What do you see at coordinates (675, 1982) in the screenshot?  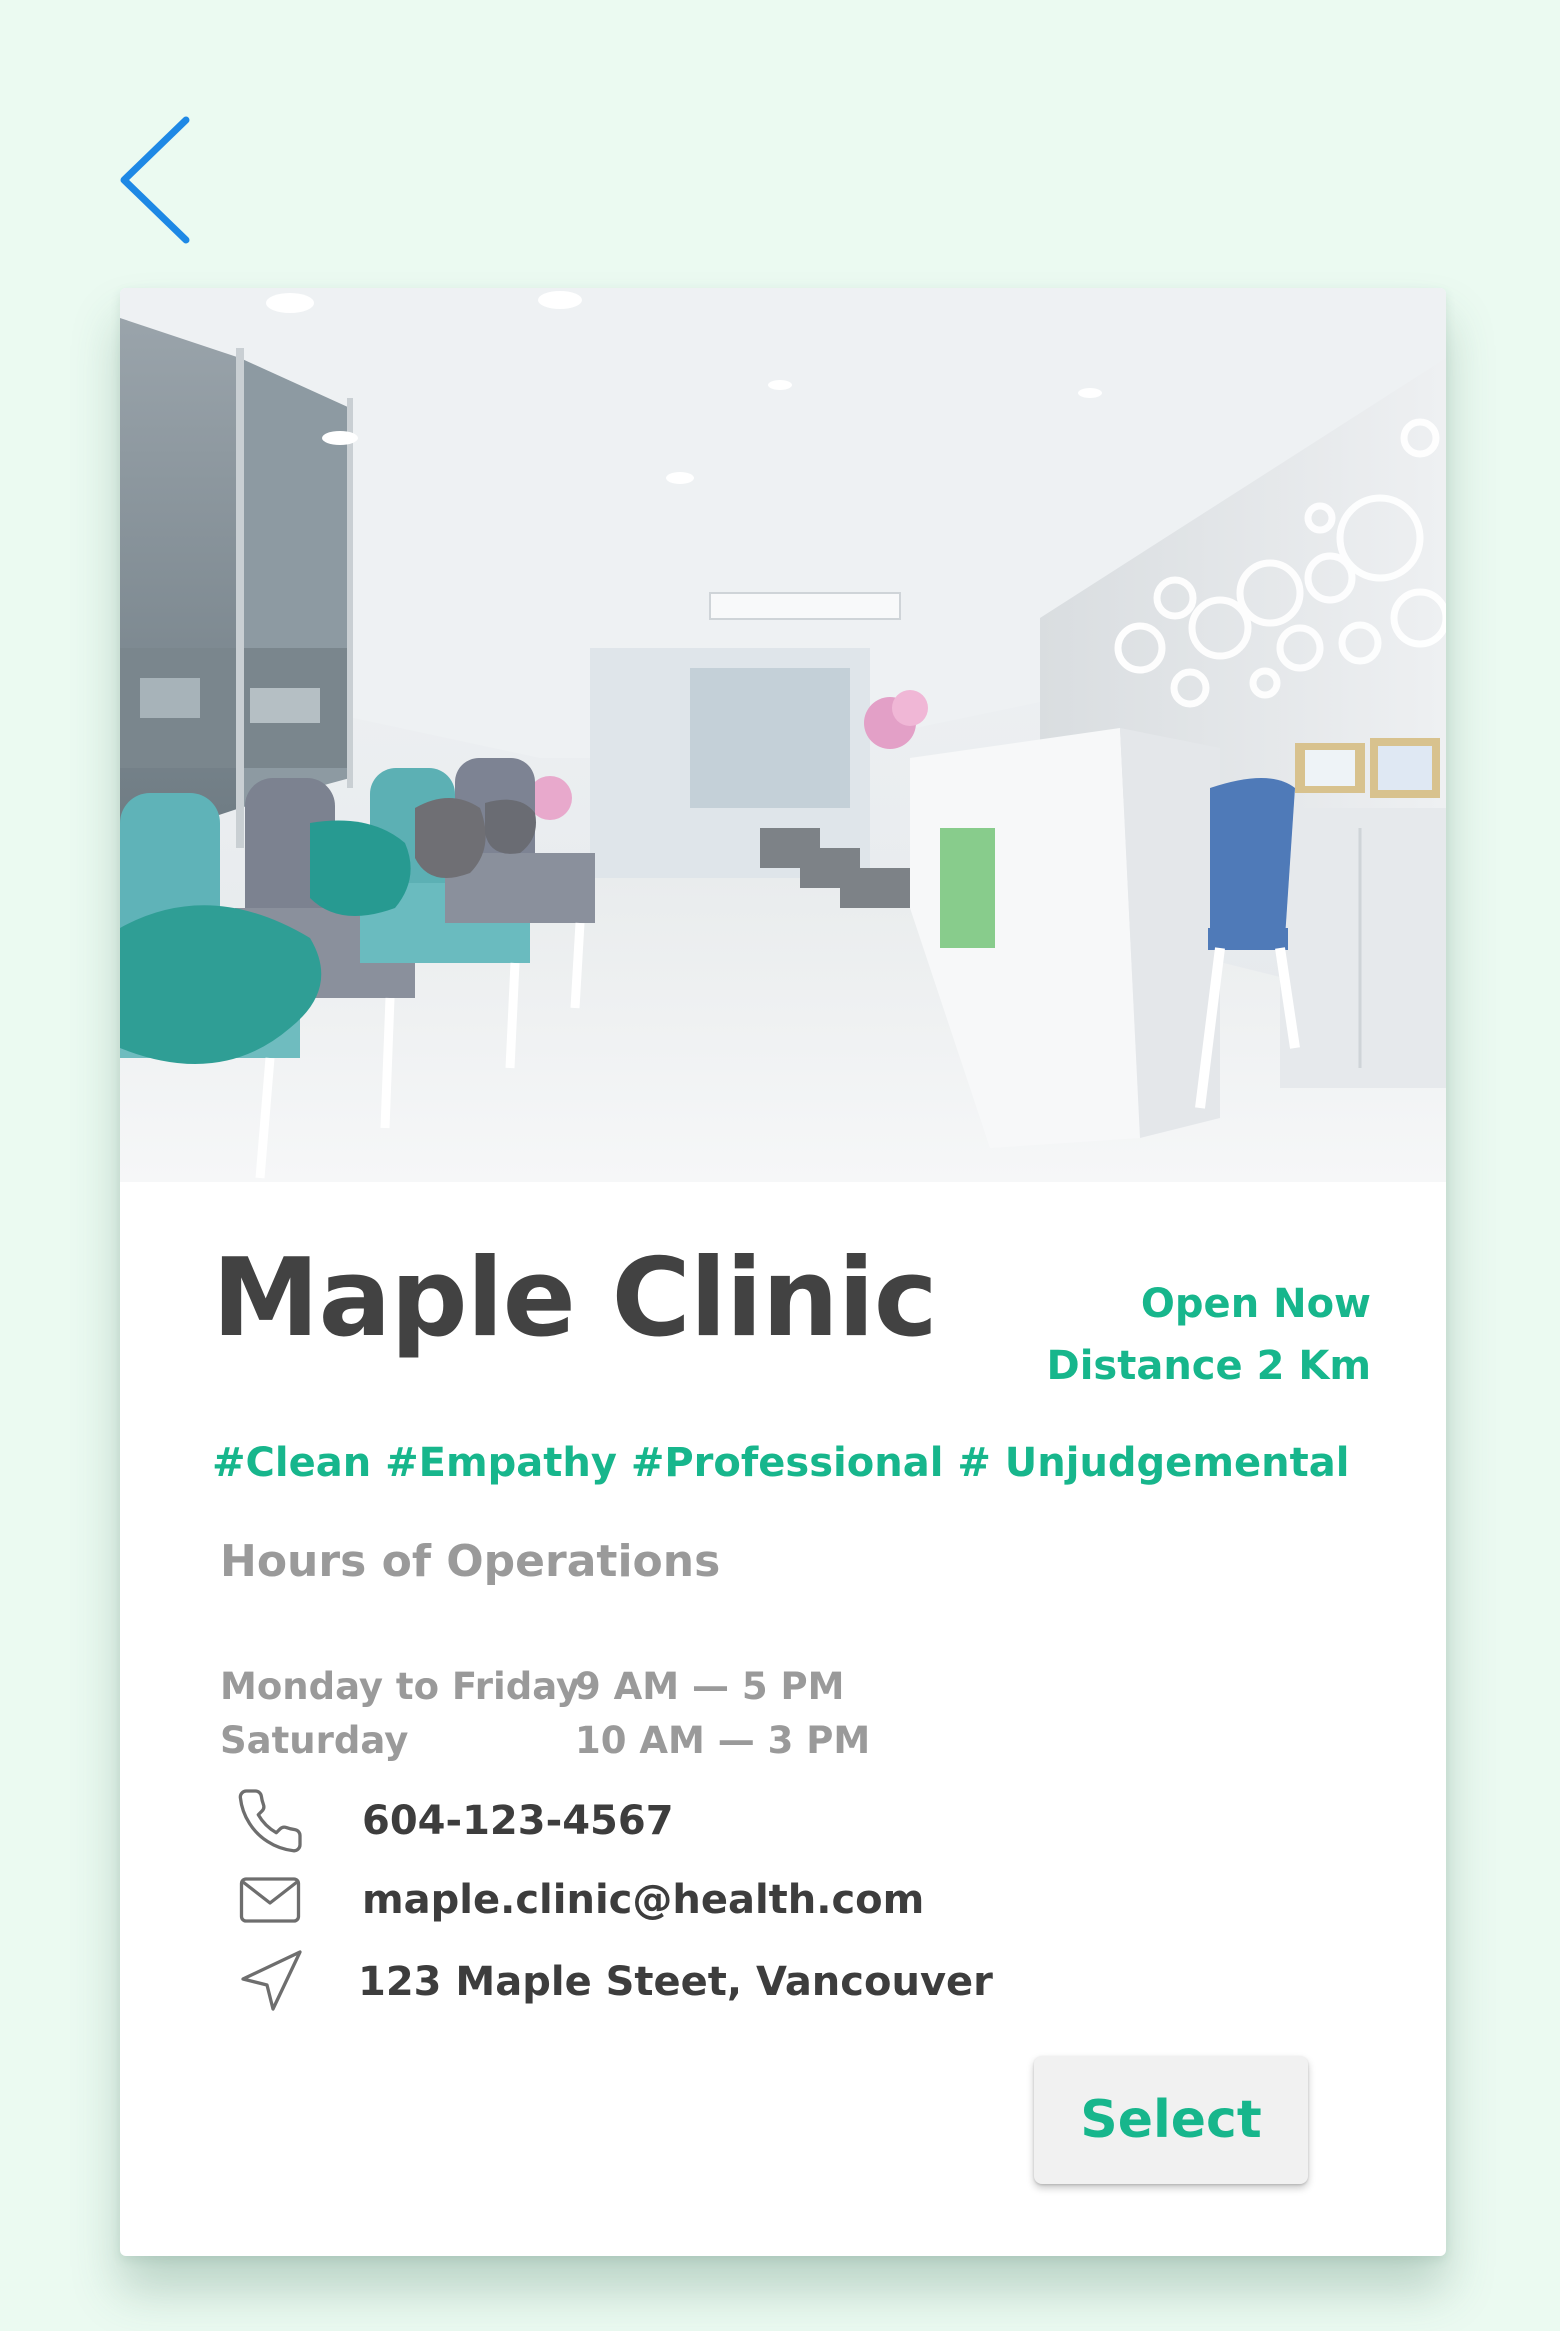 I see `street-address: 123 Maple Steet, Vancouver` at bounding box center [675, 1982].